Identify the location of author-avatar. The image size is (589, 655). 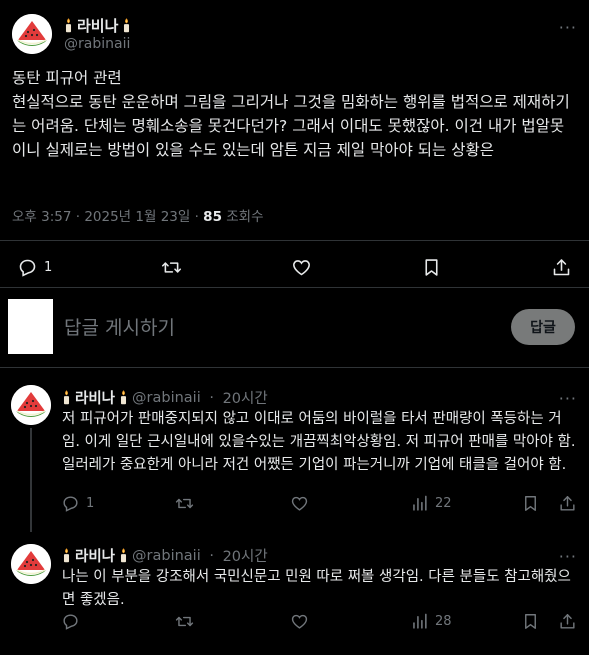
(32, 34).